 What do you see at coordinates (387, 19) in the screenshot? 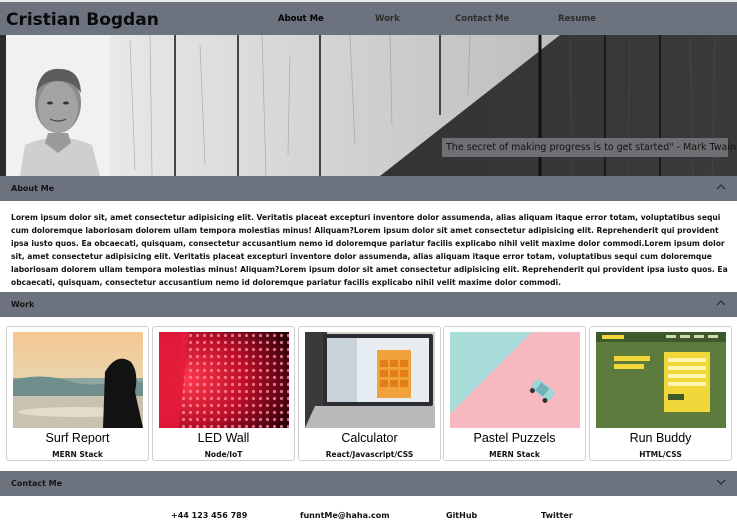
I see `nav-link-work: Work` at bounding box center [387, 19].